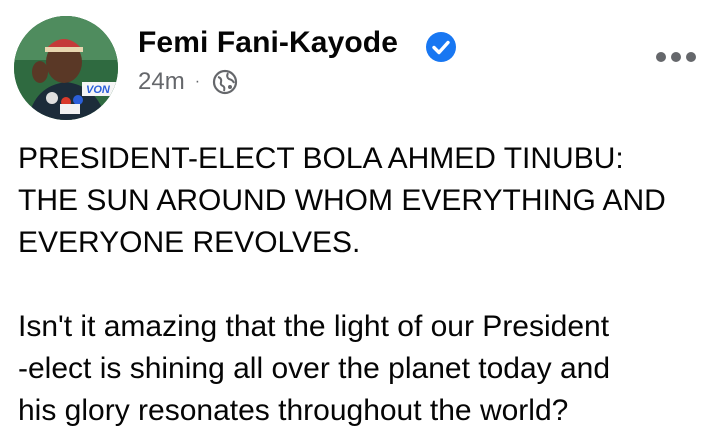  I want to click on post-timestamp: 24m, so click(161, 82).